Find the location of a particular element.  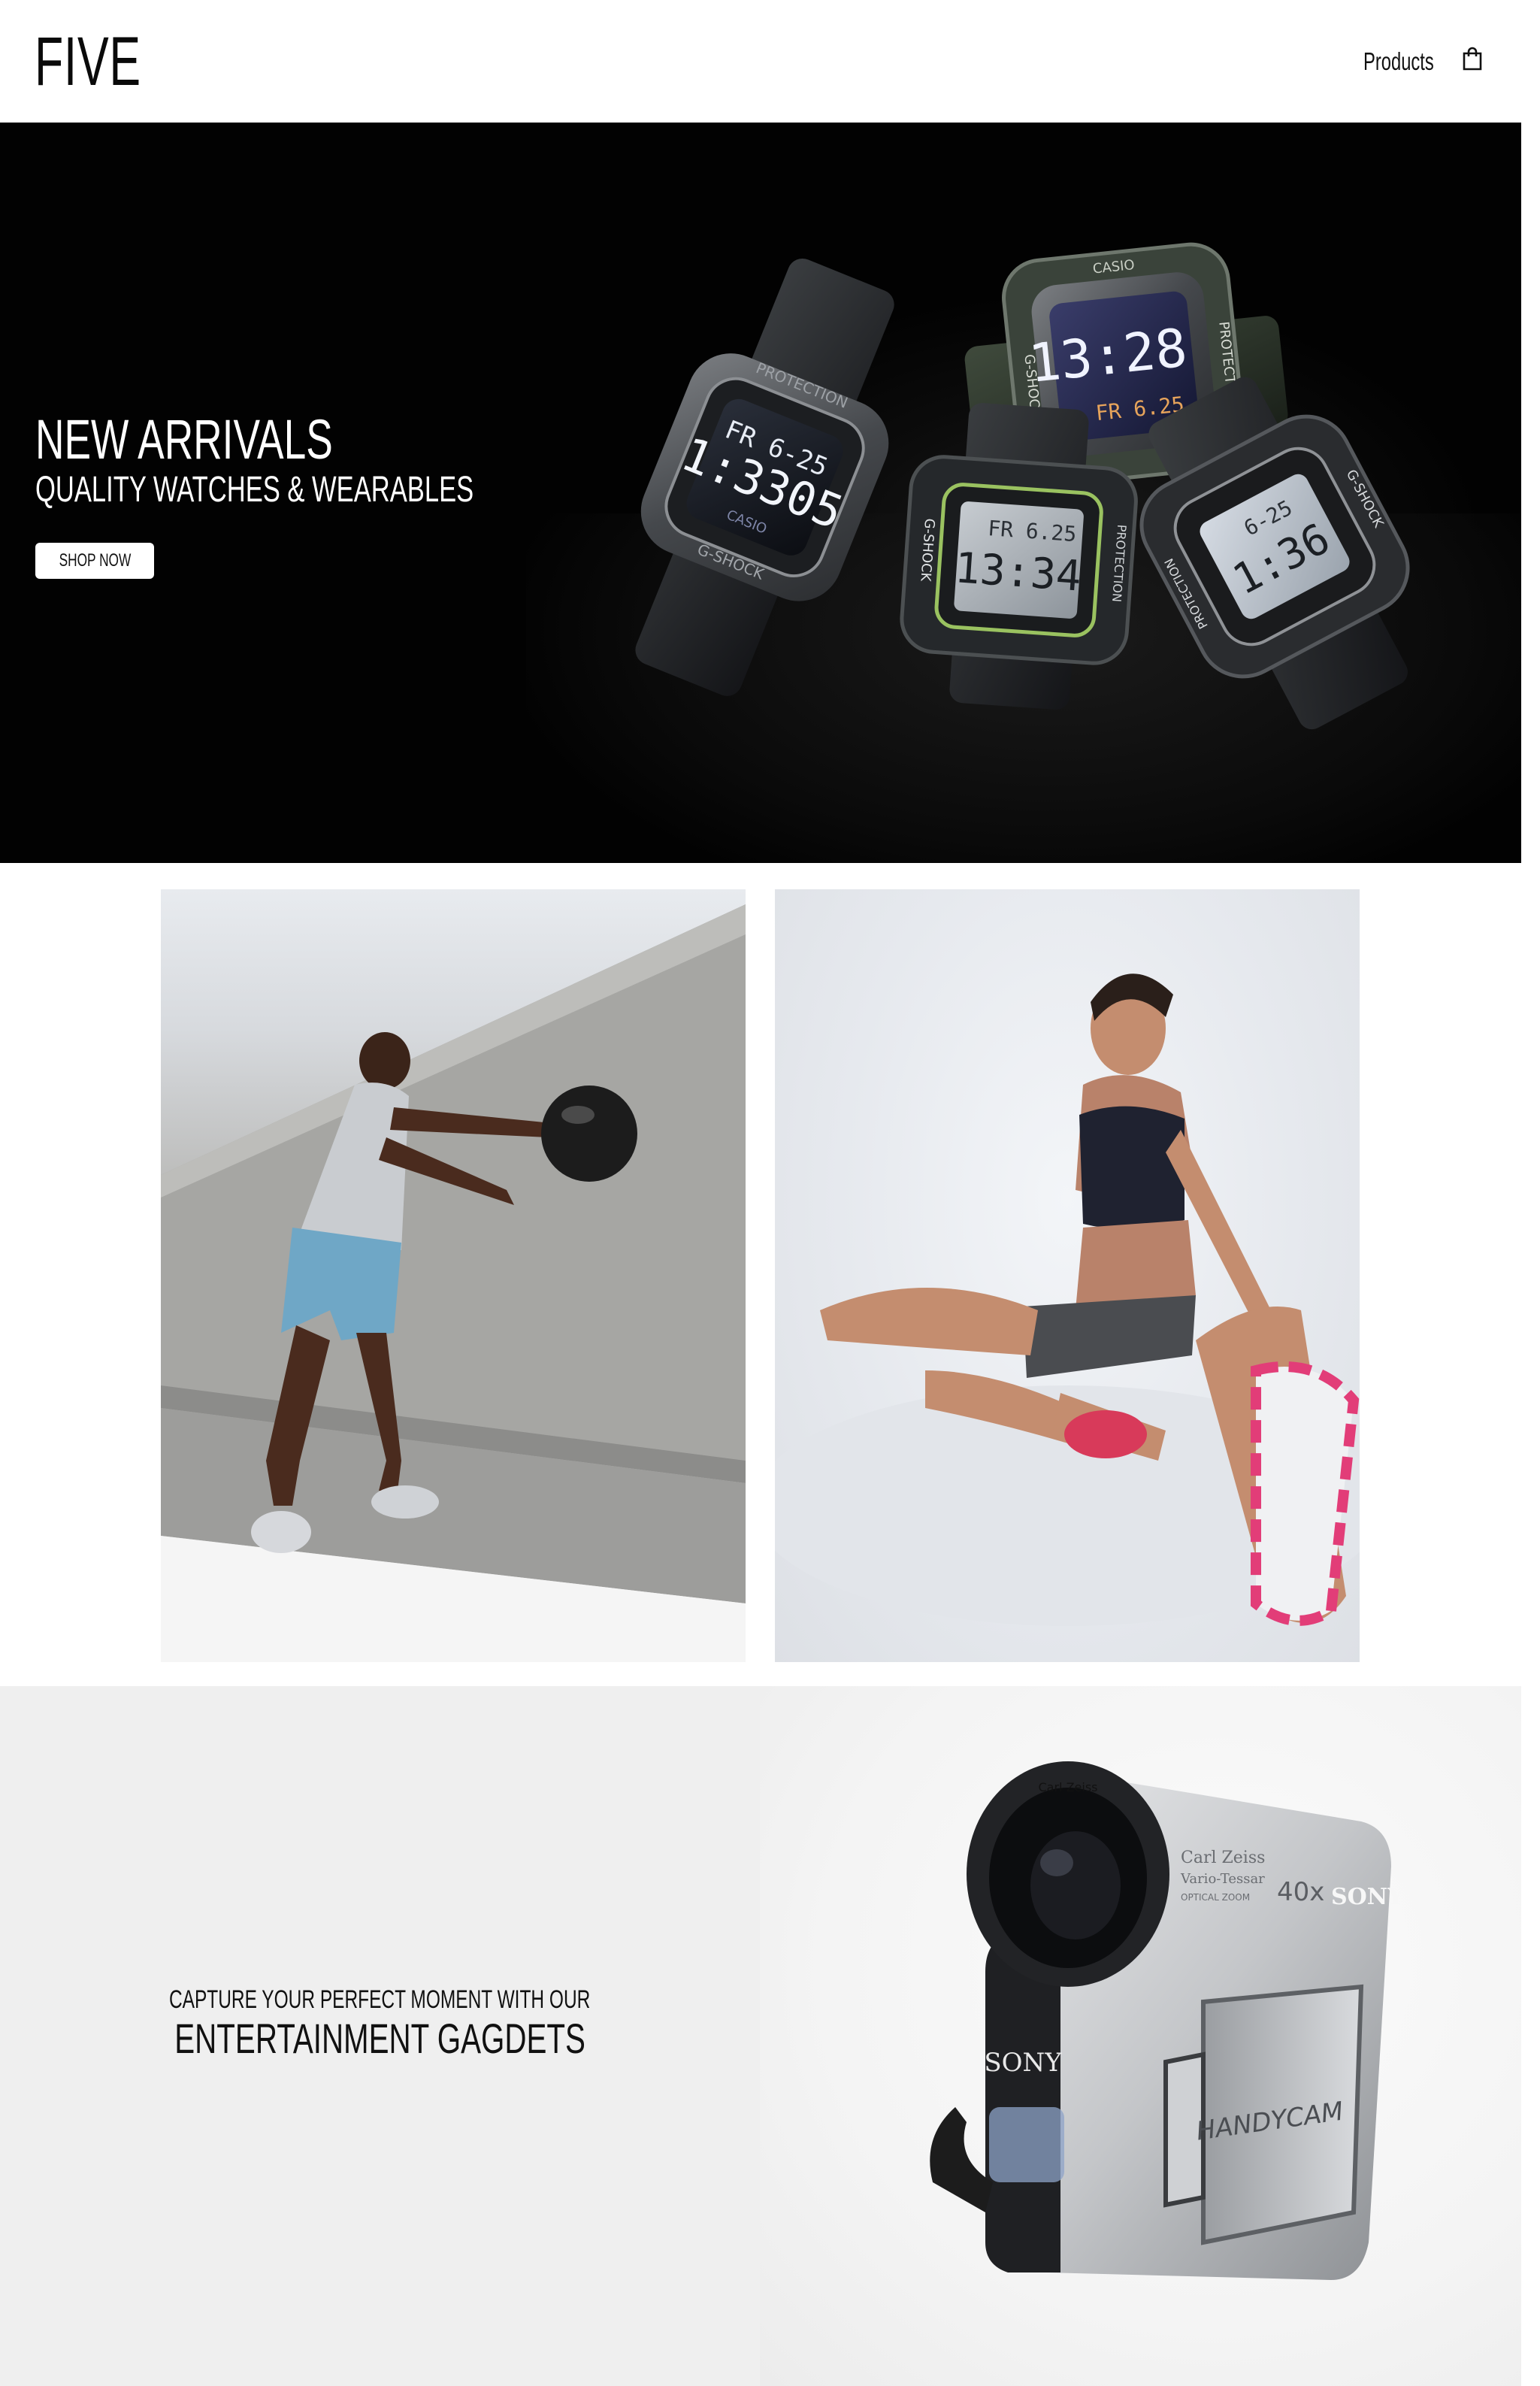

shopping-bag-icon is located at coordinates (1472, 59).